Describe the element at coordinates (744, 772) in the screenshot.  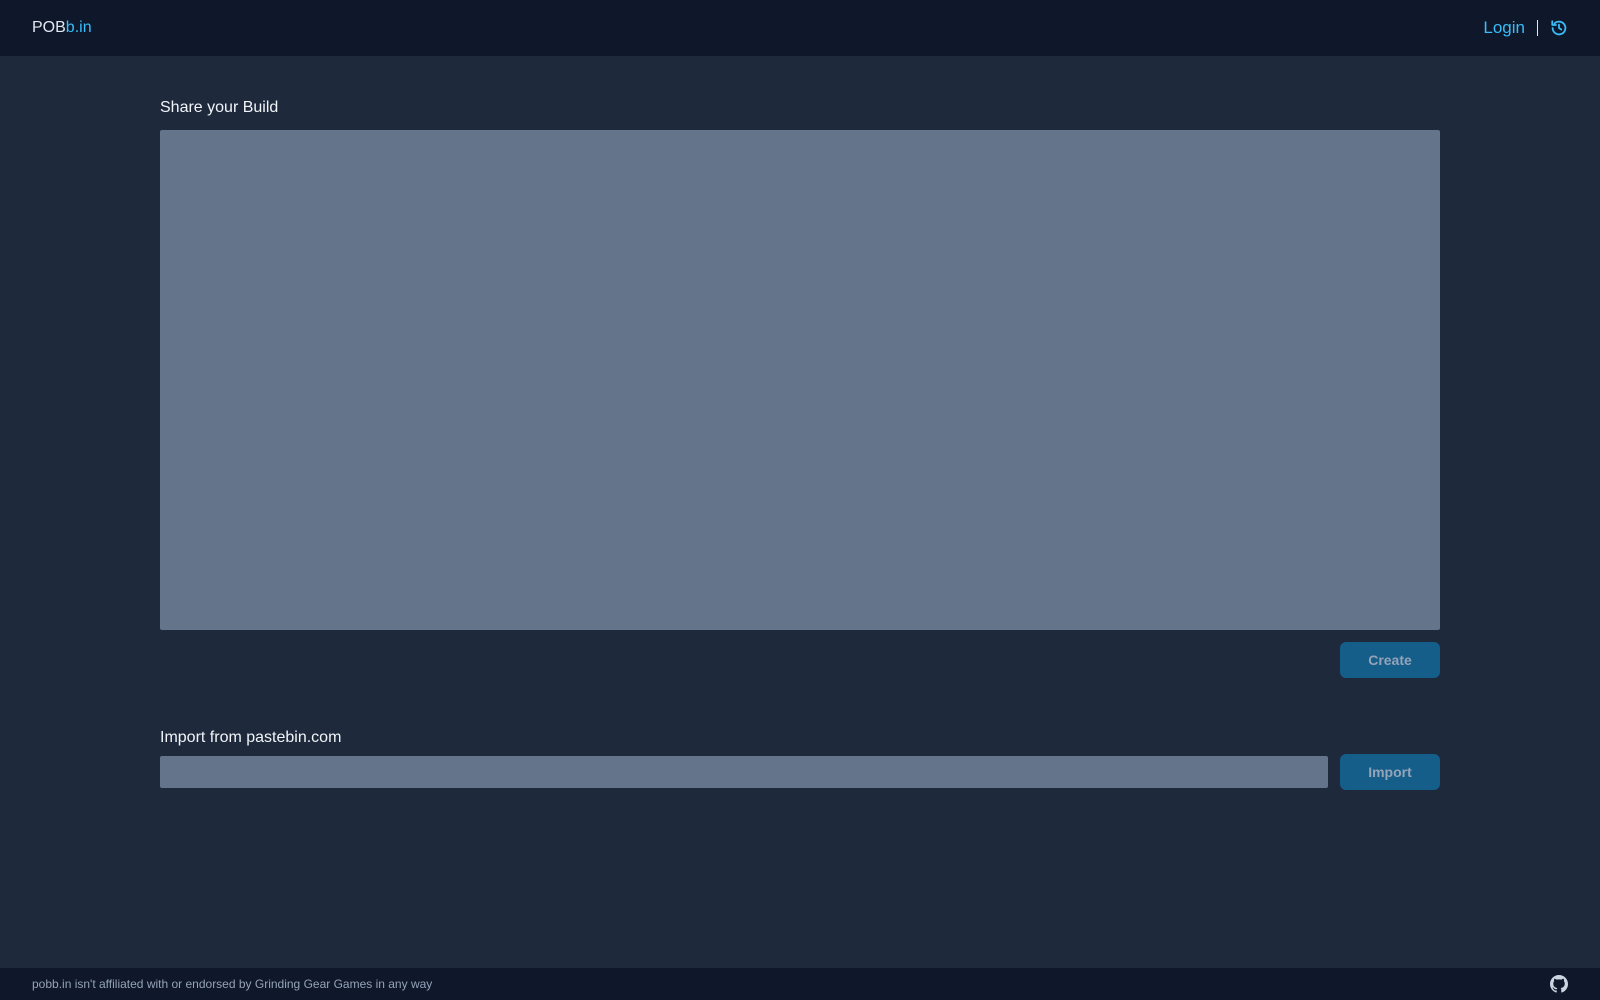
I see `pastebin-url-input` at that location.